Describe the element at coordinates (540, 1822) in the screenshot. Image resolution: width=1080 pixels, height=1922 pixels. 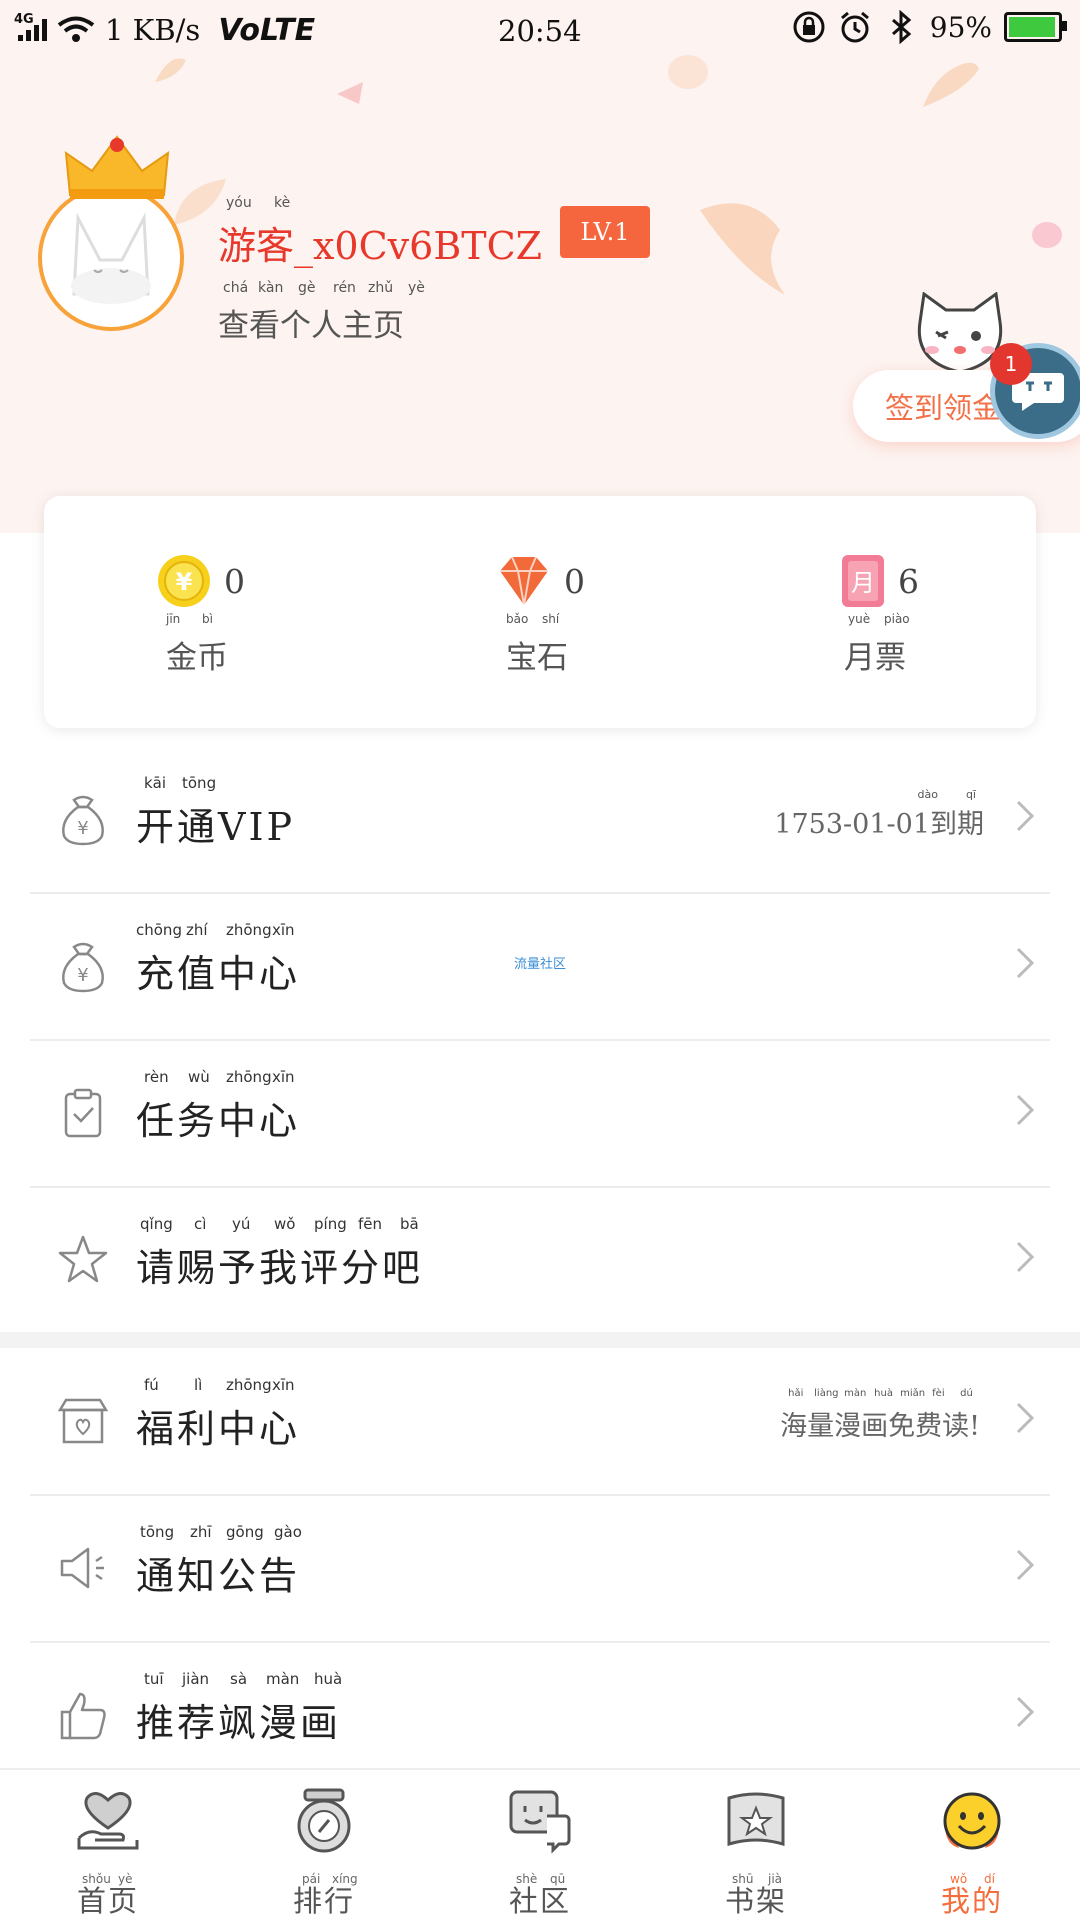
I see `community-chat-icon` at that location.